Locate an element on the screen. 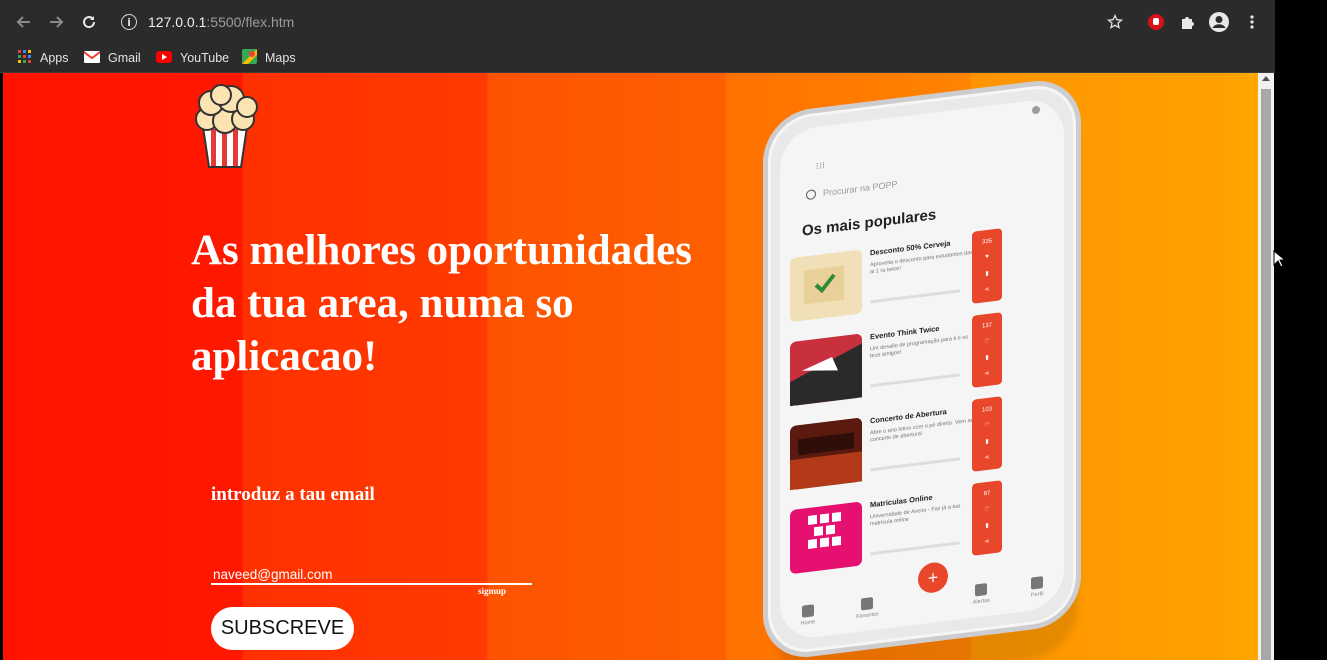 The height and width of the screenshot is (660, 1327). extension-hand-icon is located at coordinates (1156, 22).